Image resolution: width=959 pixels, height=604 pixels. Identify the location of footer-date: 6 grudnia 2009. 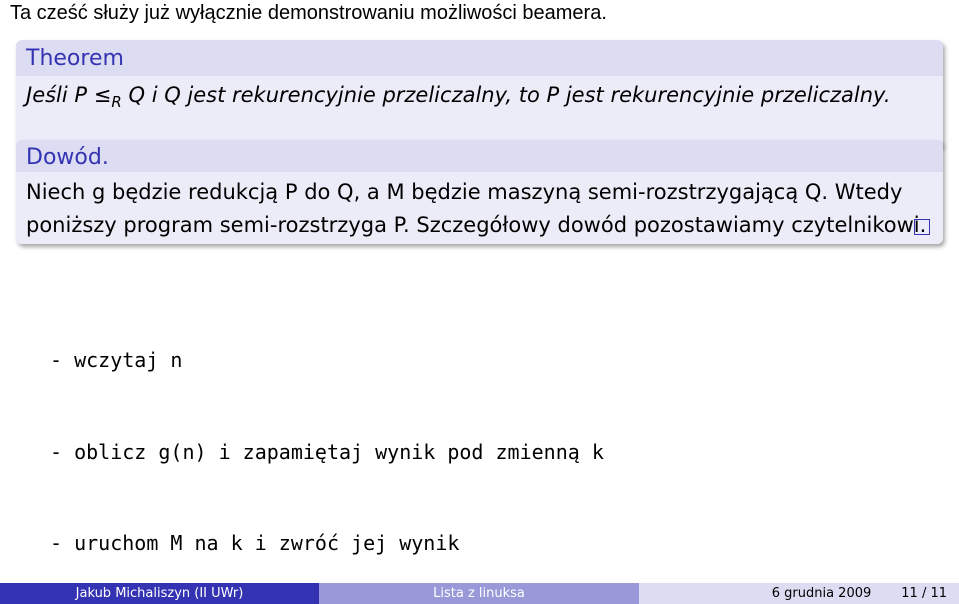
(821, 593).